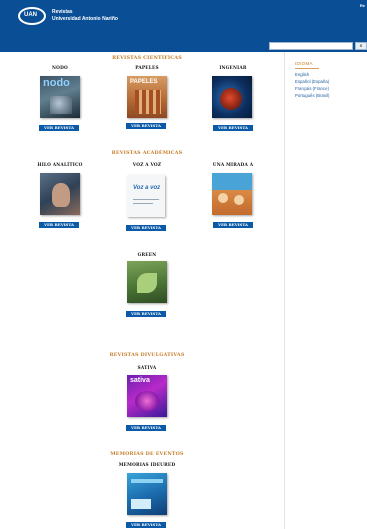 The width and height of the screenshot is (367, 529). Describe the element at coordinates (146, 196) in the screenshot. I see `journal-cover-voz-a-voz: Voz a voz` at that location.